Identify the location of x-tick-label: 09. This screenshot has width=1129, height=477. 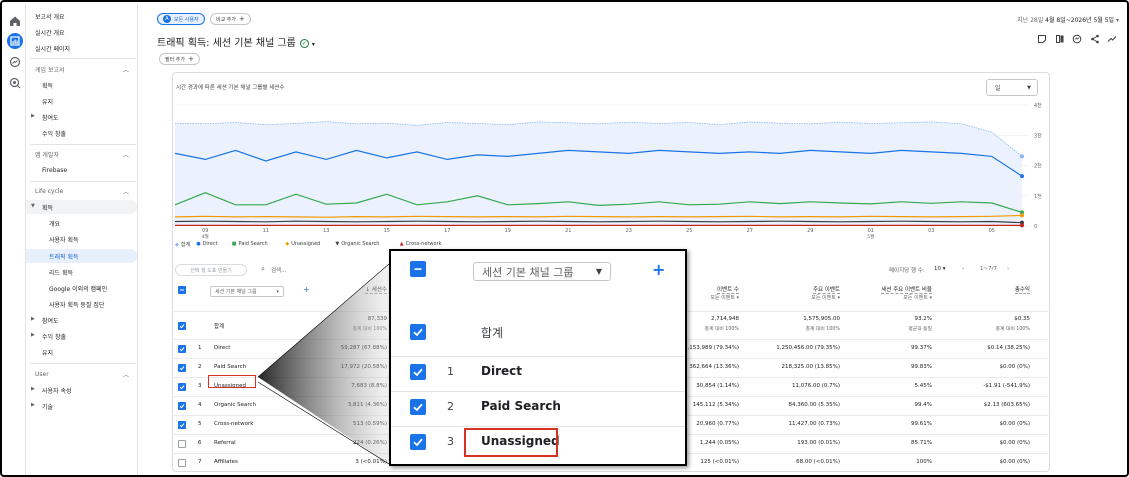
(205, 231).